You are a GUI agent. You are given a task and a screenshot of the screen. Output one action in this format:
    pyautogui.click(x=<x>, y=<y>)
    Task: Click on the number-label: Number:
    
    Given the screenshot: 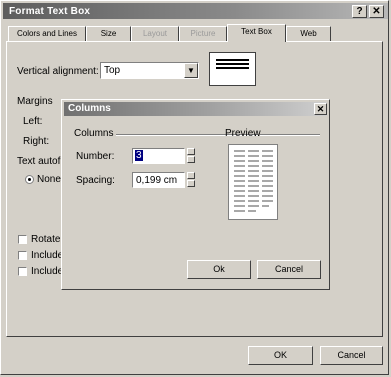 What is the action you would take?
    pyautogui.click(x=95, y=156)
    